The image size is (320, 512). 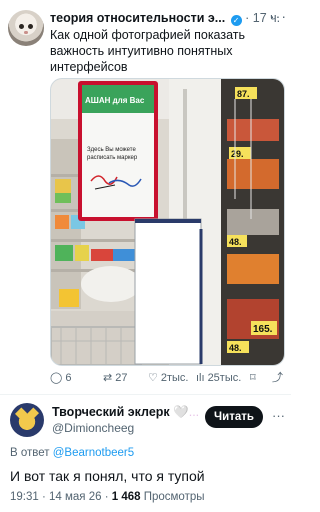 I want to click on sign-header: АШАН для Вас, so click(x=115, y=100).